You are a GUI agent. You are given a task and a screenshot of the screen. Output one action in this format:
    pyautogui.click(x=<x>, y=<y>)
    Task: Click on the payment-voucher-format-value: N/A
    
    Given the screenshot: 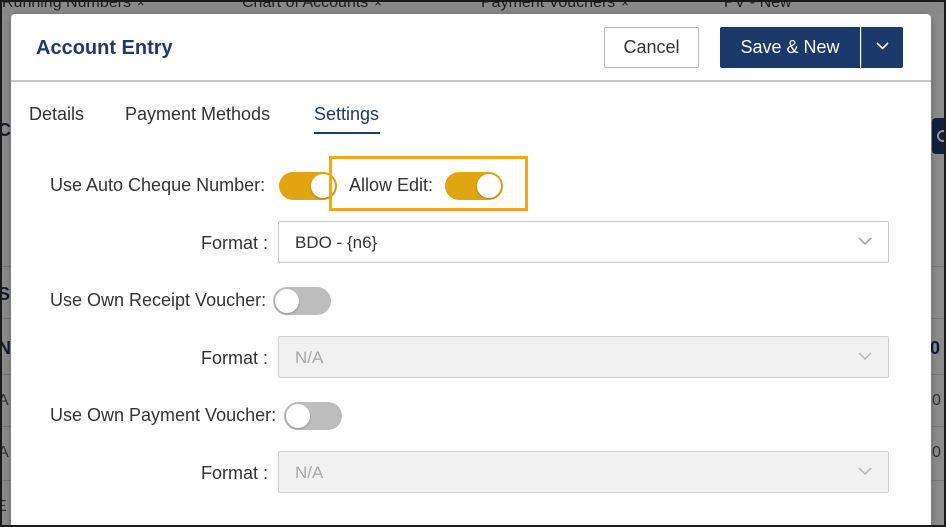 What is the action you would take?
    pyautogui.click(x=309, y=472)
    